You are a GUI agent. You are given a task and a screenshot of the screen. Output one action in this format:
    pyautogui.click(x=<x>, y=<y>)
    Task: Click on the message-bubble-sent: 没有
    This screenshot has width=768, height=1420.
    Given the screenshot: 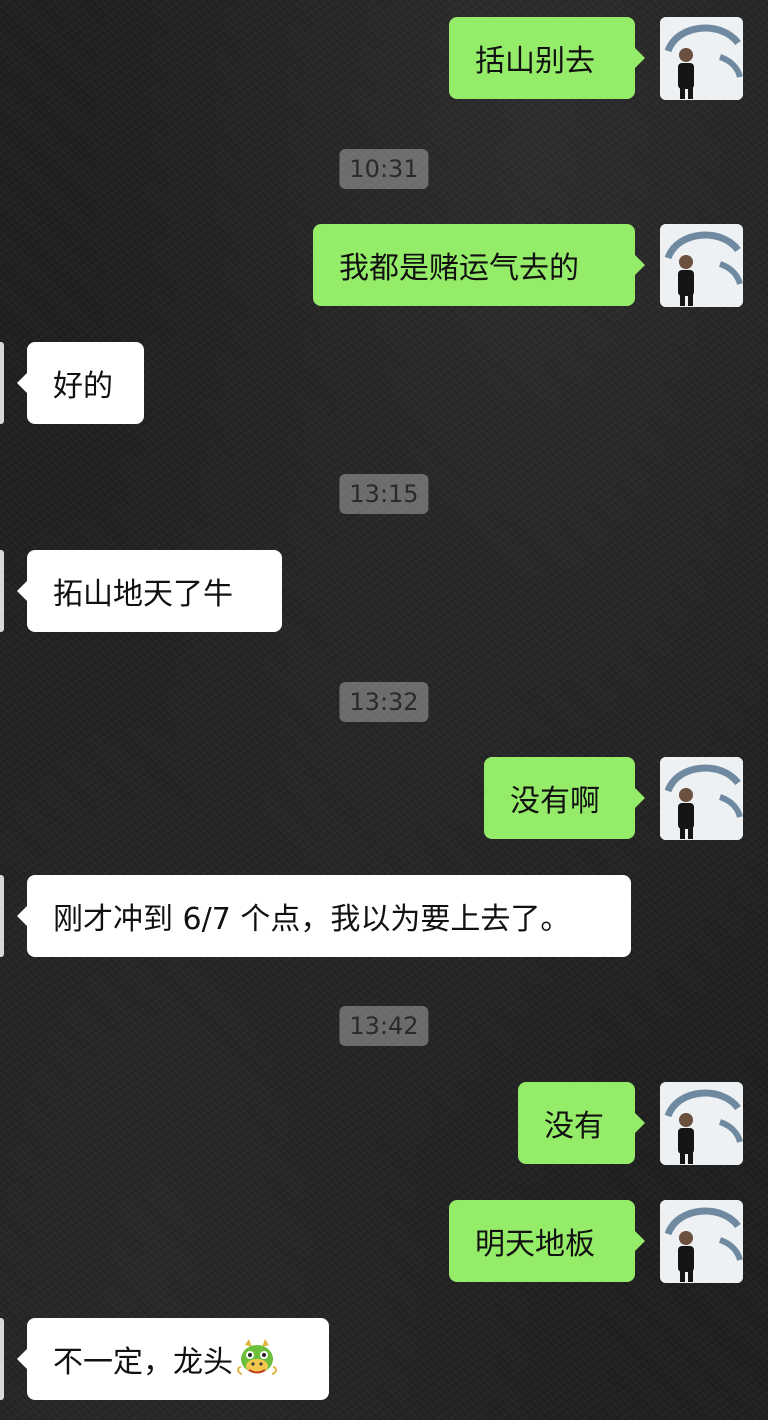 What is the action you would take?
    pyautogui.click(x=581, y=1123)
    